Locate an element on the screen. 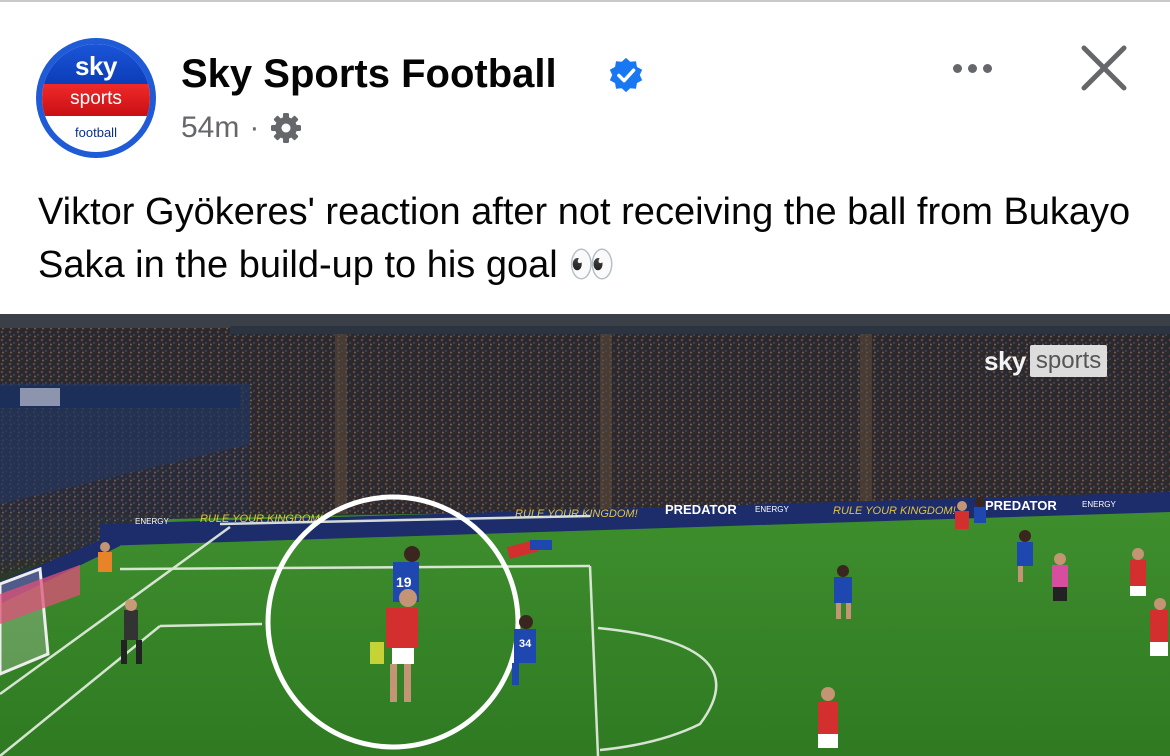 Image resolution: width=1170 pixels, height=756 pixels. sky-sports-football-logo: sky sports football is located at coordinates (96, 98).